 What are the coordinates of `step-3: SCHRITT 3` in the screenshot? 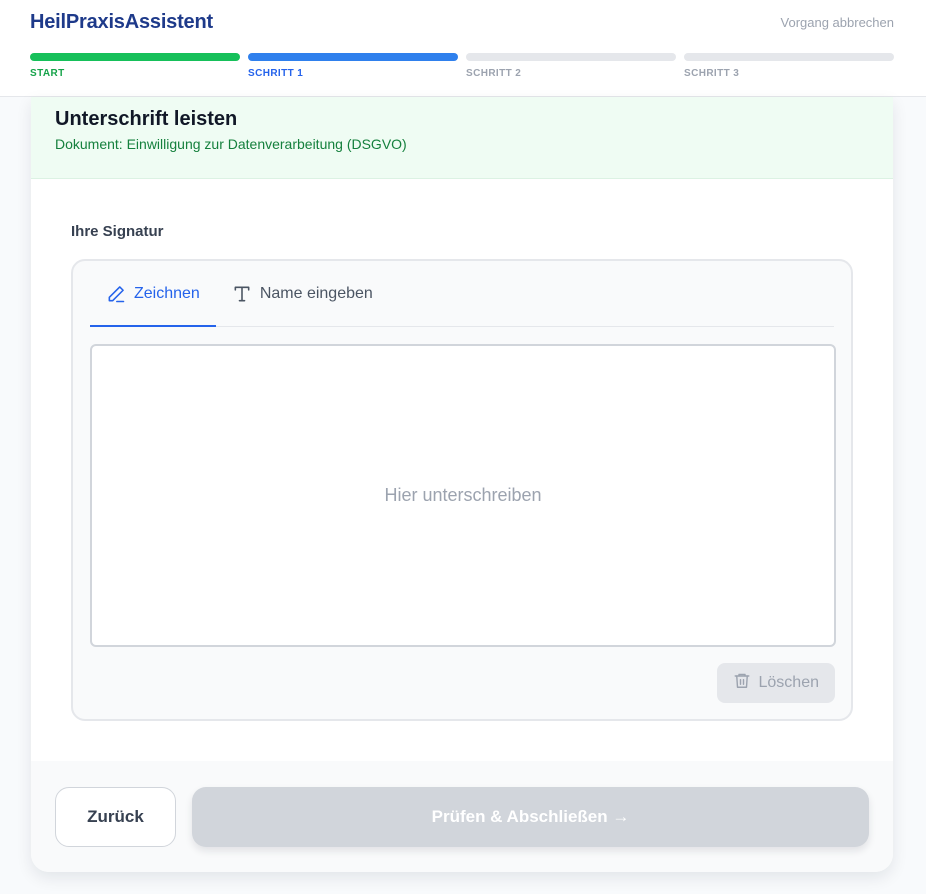 It's located at (789, 66).